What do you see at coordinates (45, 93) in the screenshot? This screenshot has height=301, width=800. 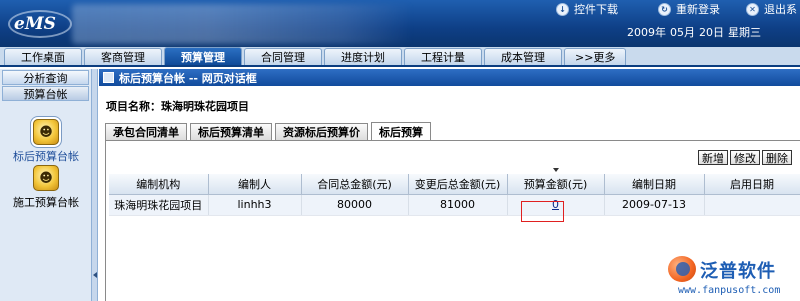 I see `sidebar-section-budget-ledger: 预算台帐` at bounding box center [45, 93].